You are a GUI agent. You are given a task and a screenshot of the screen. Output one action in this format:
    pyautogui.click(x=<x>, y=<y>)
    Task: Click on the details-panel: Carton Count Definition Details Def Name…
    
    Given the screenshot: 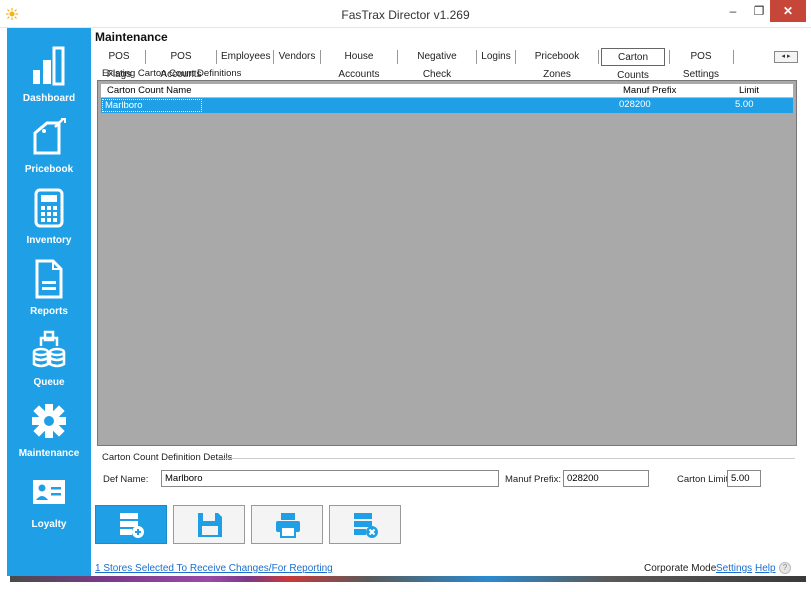 What is the action you would take?
    pyautogui.click(x=447, y=475)
    